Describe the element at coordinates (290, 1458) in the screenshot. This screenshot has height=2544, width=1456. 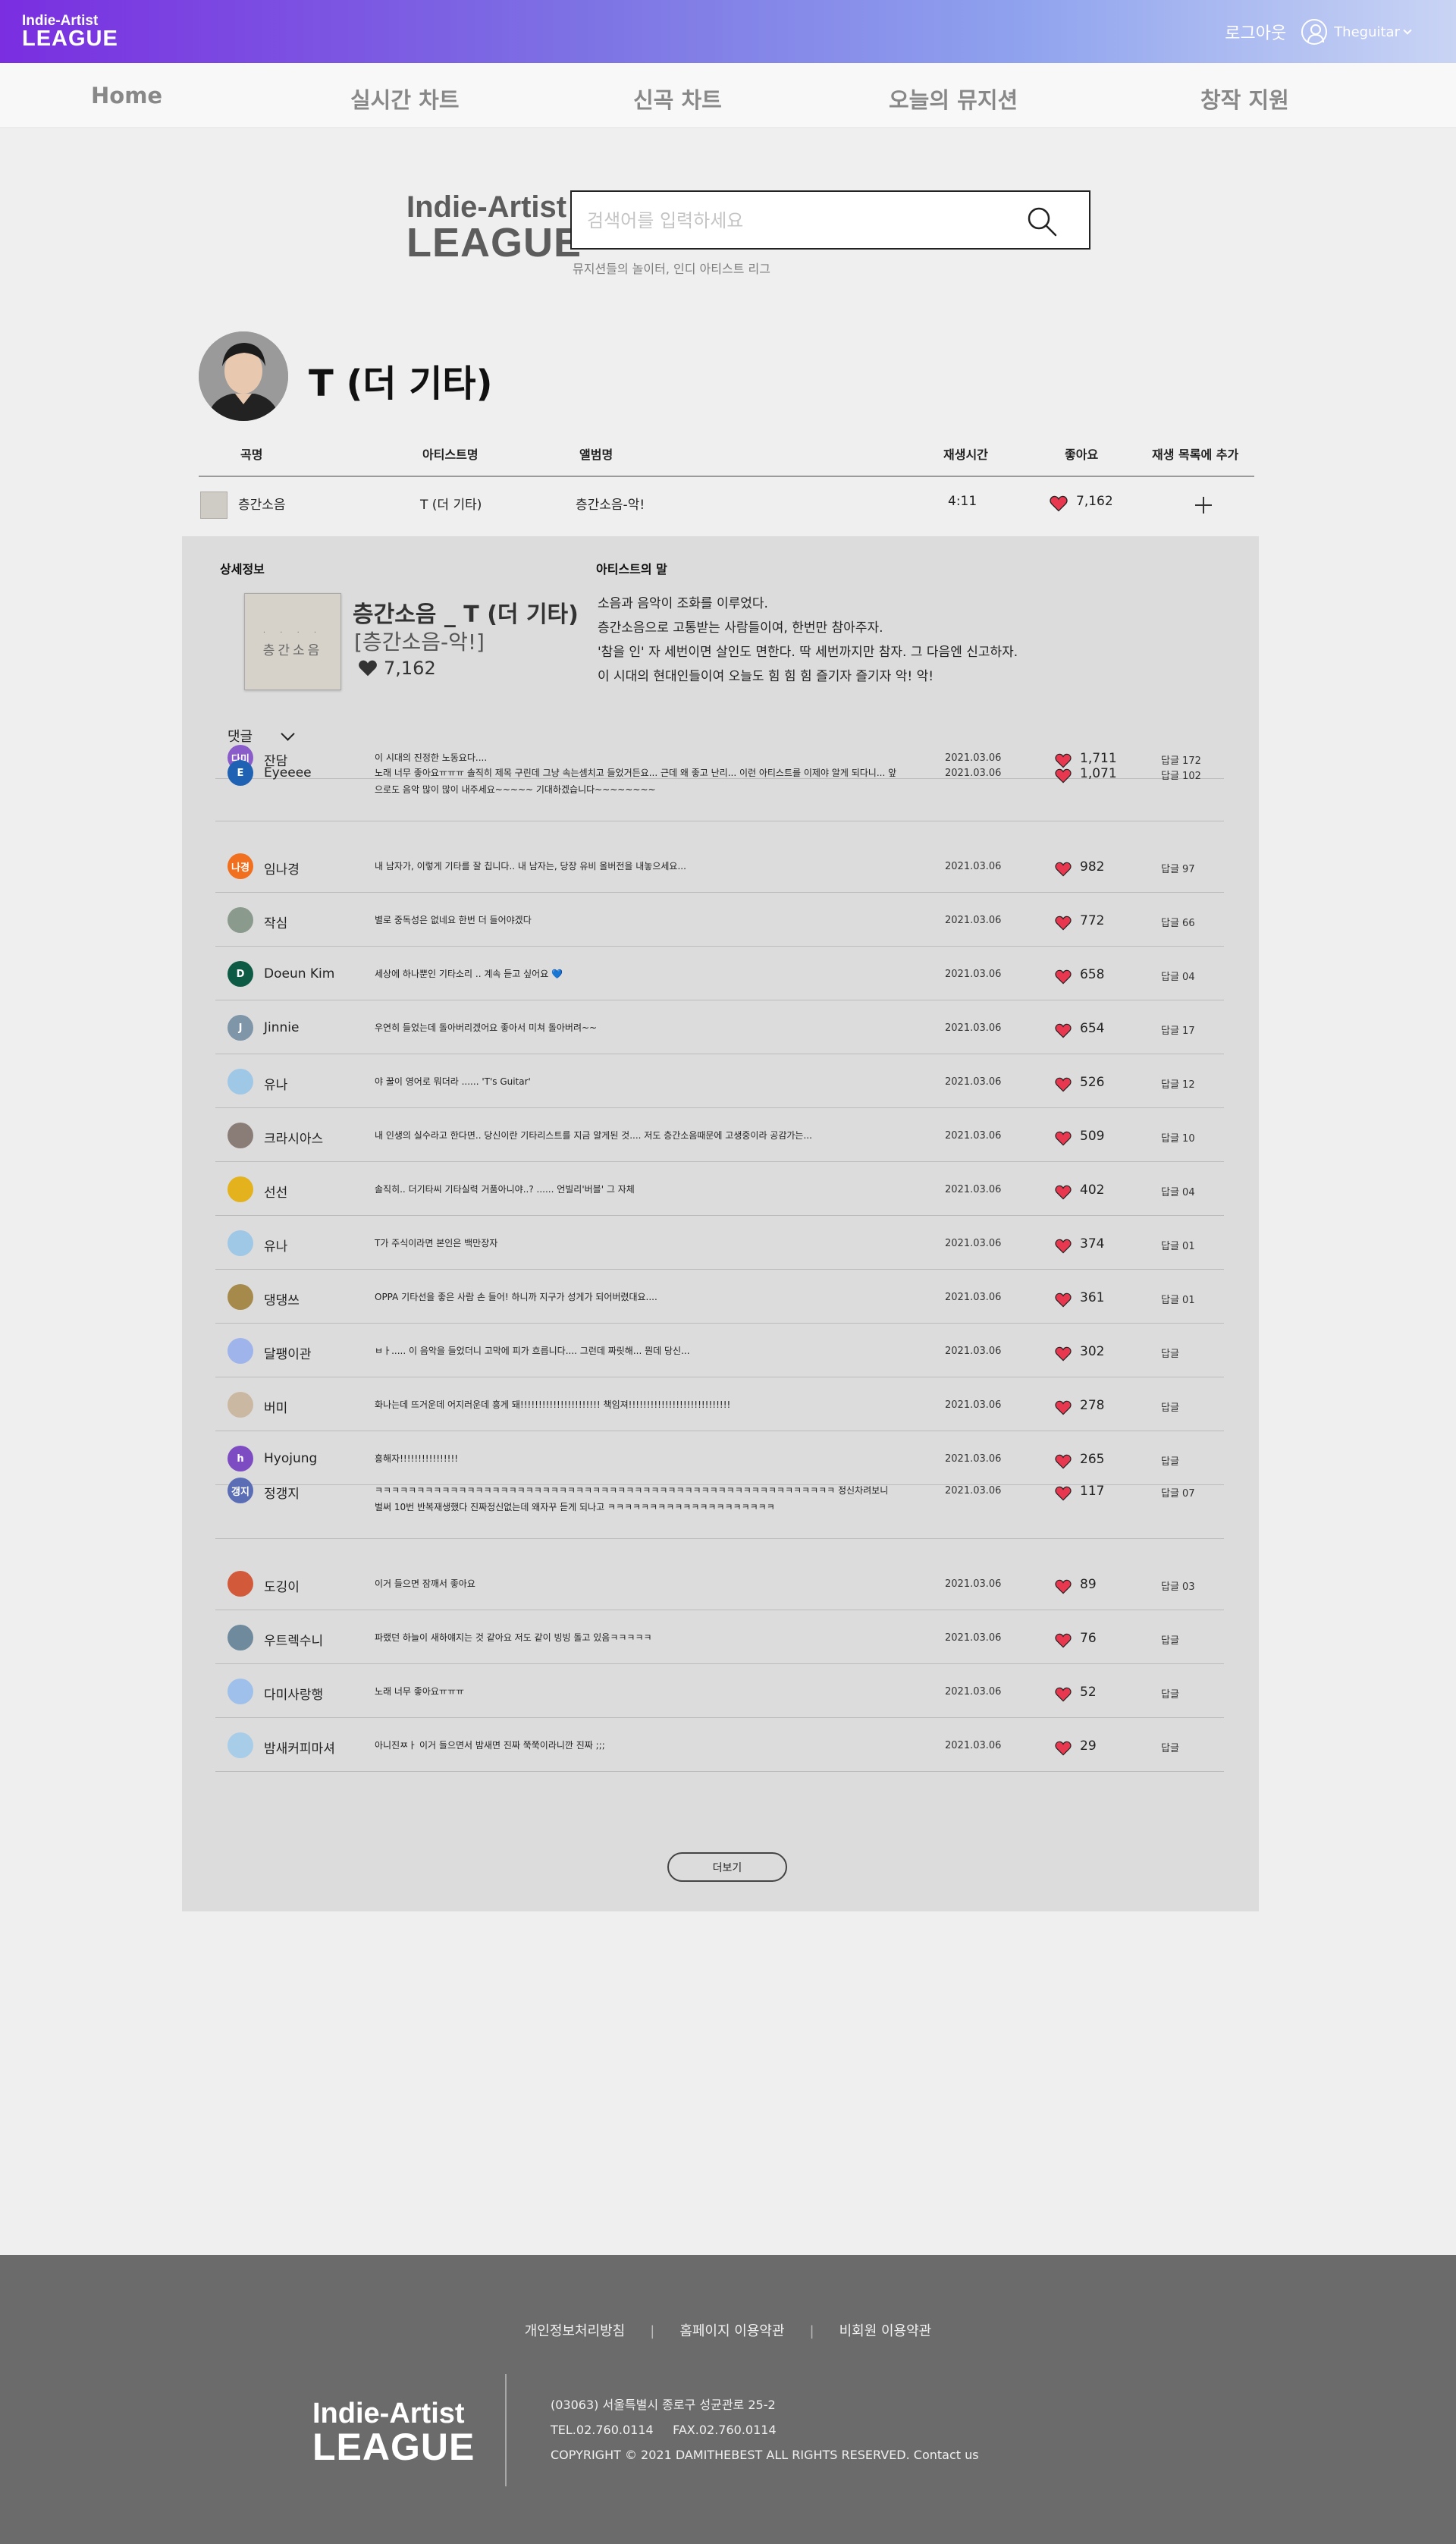
I see `commenter-name: Hyojung` at that location.